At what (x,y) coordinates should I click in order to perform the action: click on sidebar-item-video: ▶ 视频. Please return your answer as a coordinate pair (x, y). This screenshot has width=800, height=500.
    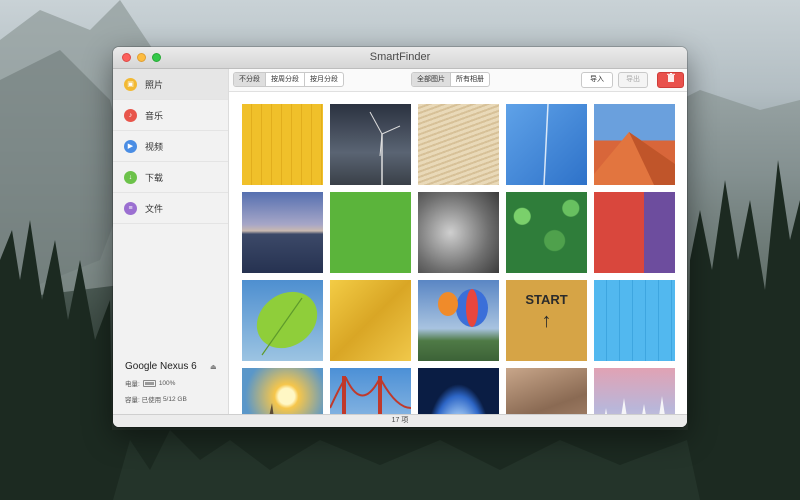
    Looking at the image, I should click on (170, 146).